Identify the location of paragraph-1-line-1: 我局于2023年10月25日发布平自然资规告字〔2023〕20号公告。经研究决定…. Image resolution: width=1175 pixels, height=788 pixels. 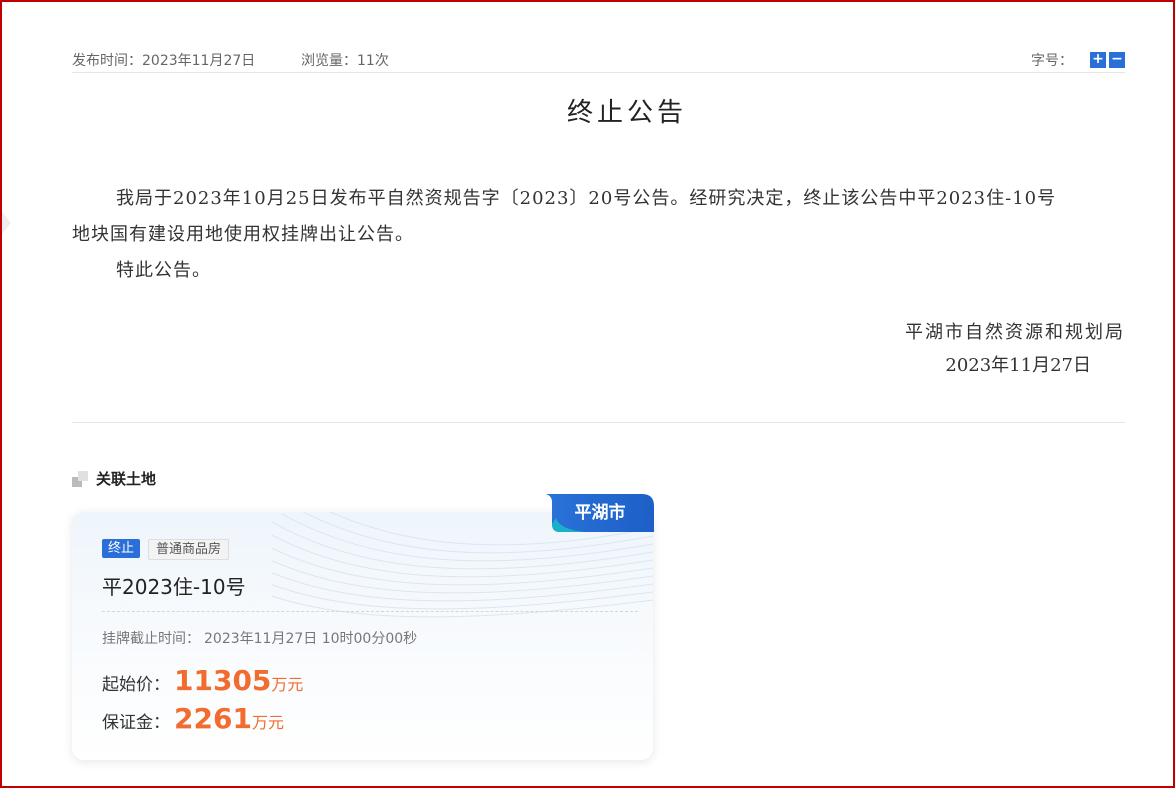
(586, 198).